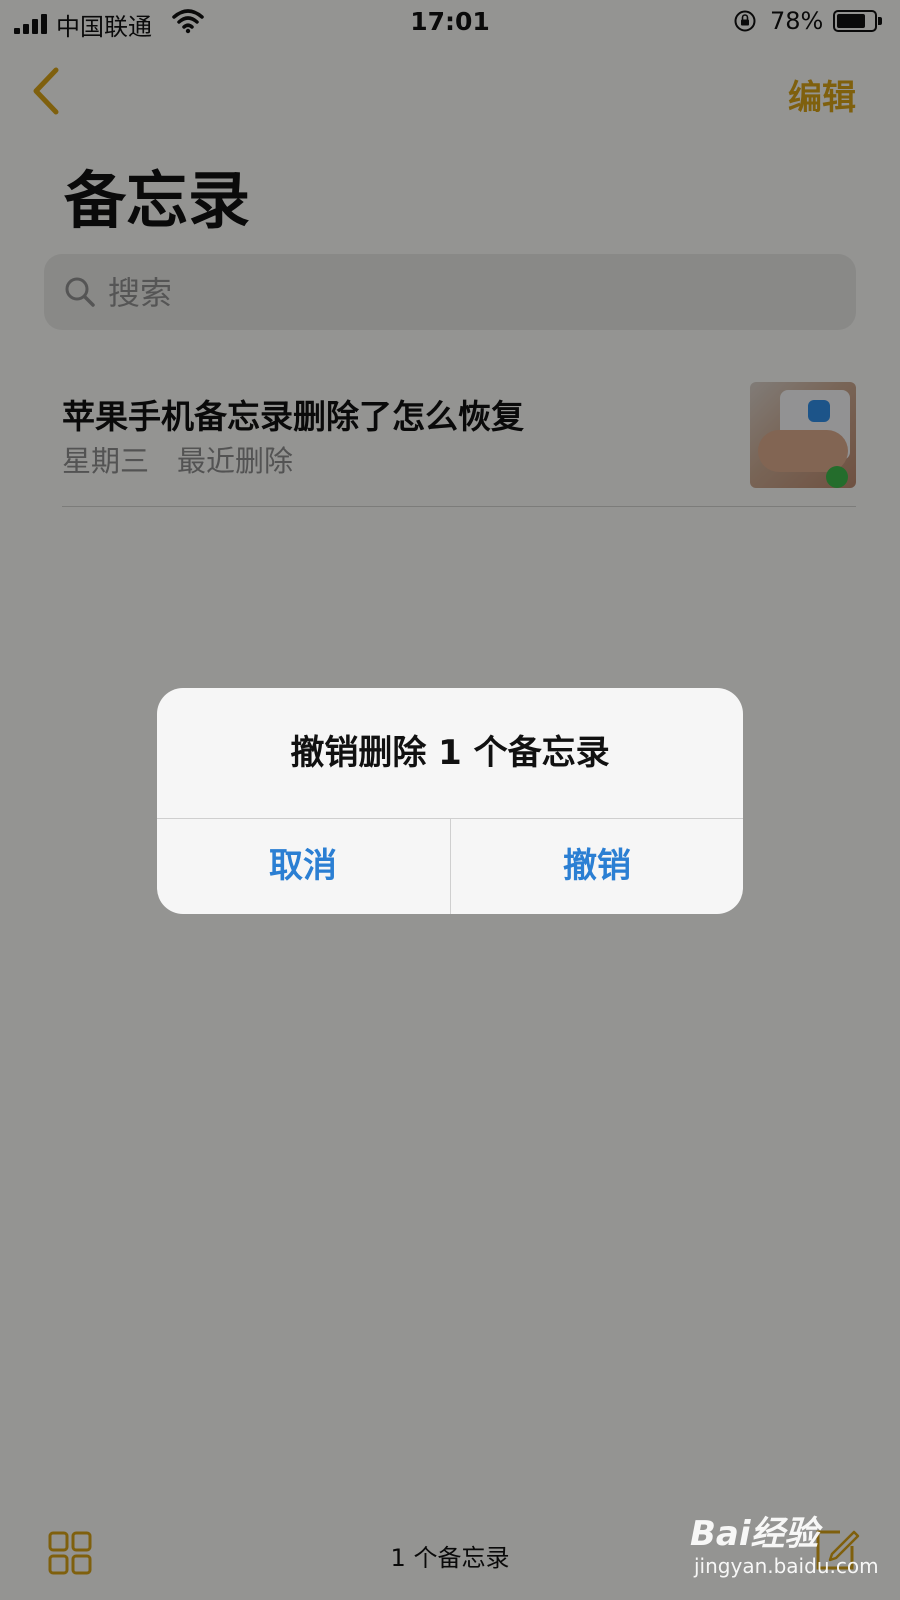 The width and height of the screenshot is (900, 1600). What do you see at coordinates (303, 866) in the screenshot?
I see `cancel-button: 取消` at bounding box center [303, 866].